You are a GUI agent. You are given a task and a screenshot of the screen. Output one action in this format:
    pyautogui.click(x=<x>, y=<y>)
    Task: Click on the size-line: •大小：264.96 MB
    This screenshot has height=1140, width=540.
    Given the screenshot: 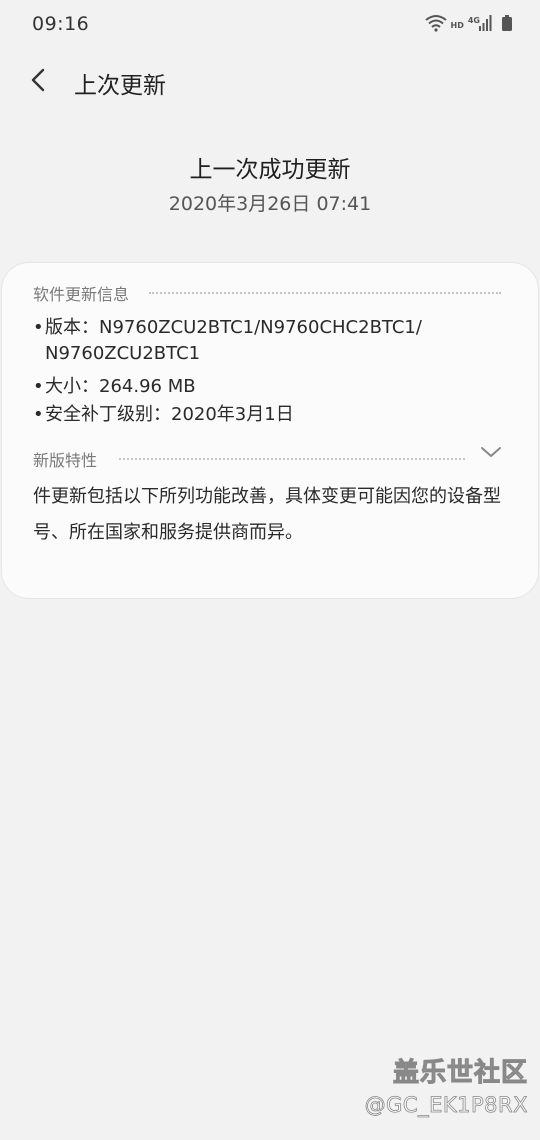 What is the action you would take?
    pyautogui.click(x=114, y=385)
    